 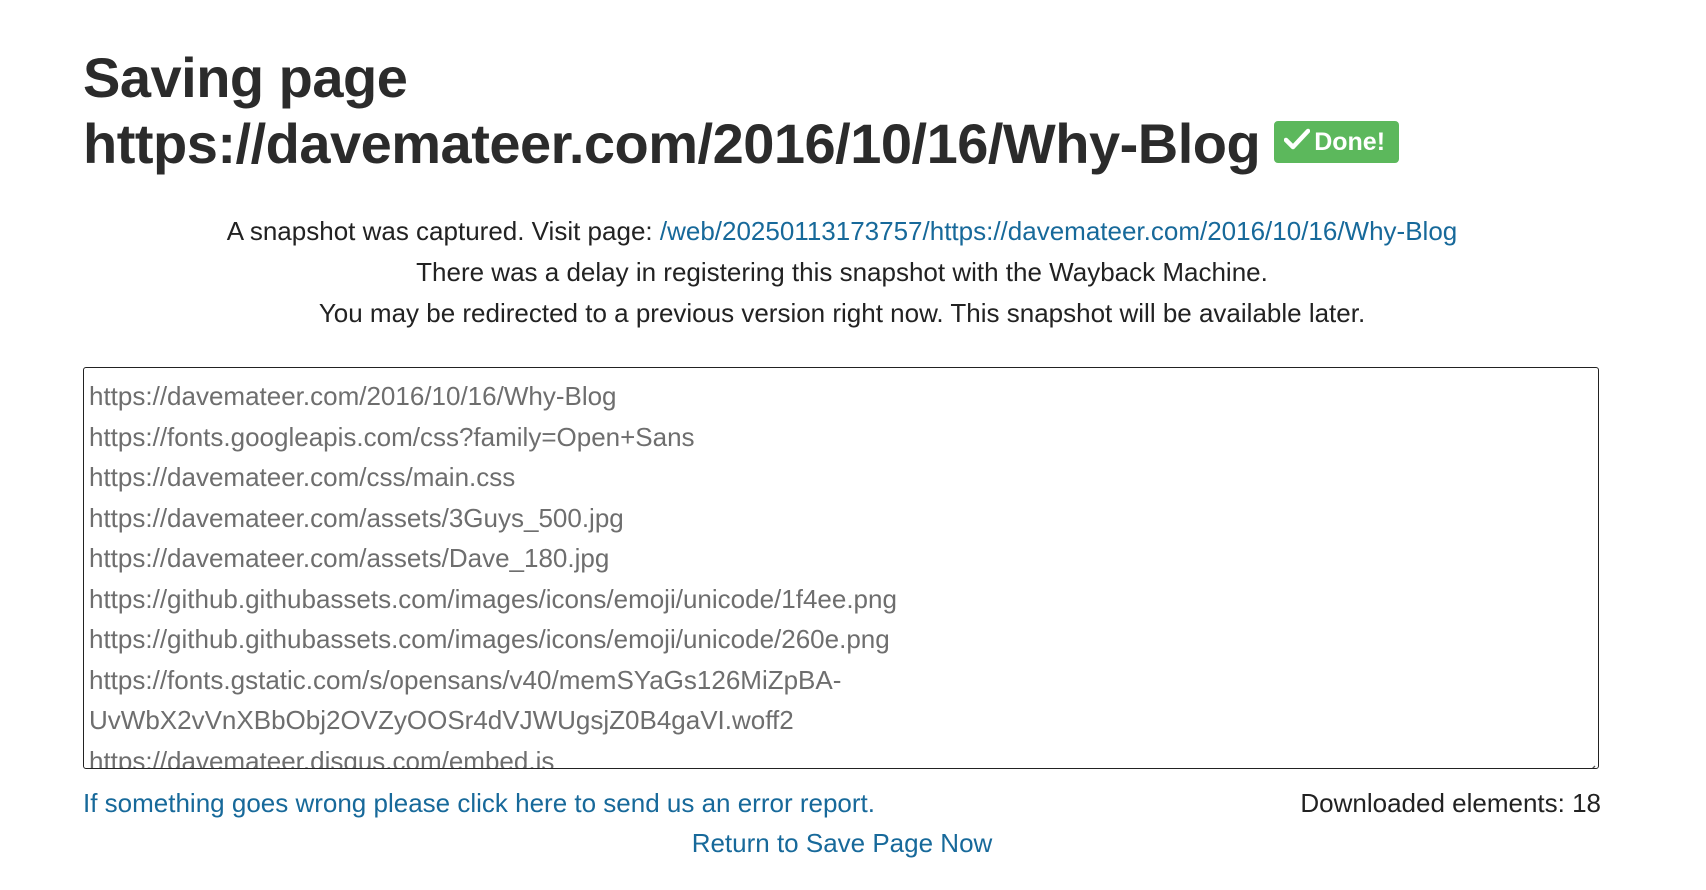 What do you see at coordinates (322, 757) in the screenshot?
I see `url-log-line: https://davemateer.disqus.com/embed.js` at bounding box center [322, 757].